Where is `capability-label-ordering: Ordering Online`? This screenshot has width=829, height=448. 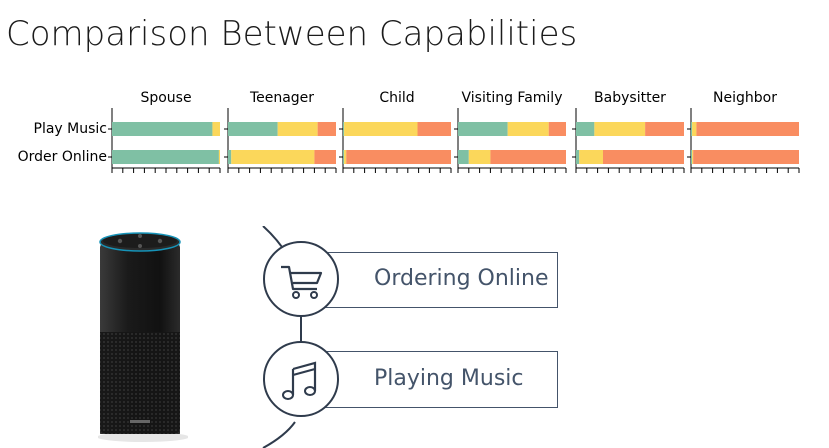 capability-label-ordering: Ordering Online is located at coordinates (461, 278).